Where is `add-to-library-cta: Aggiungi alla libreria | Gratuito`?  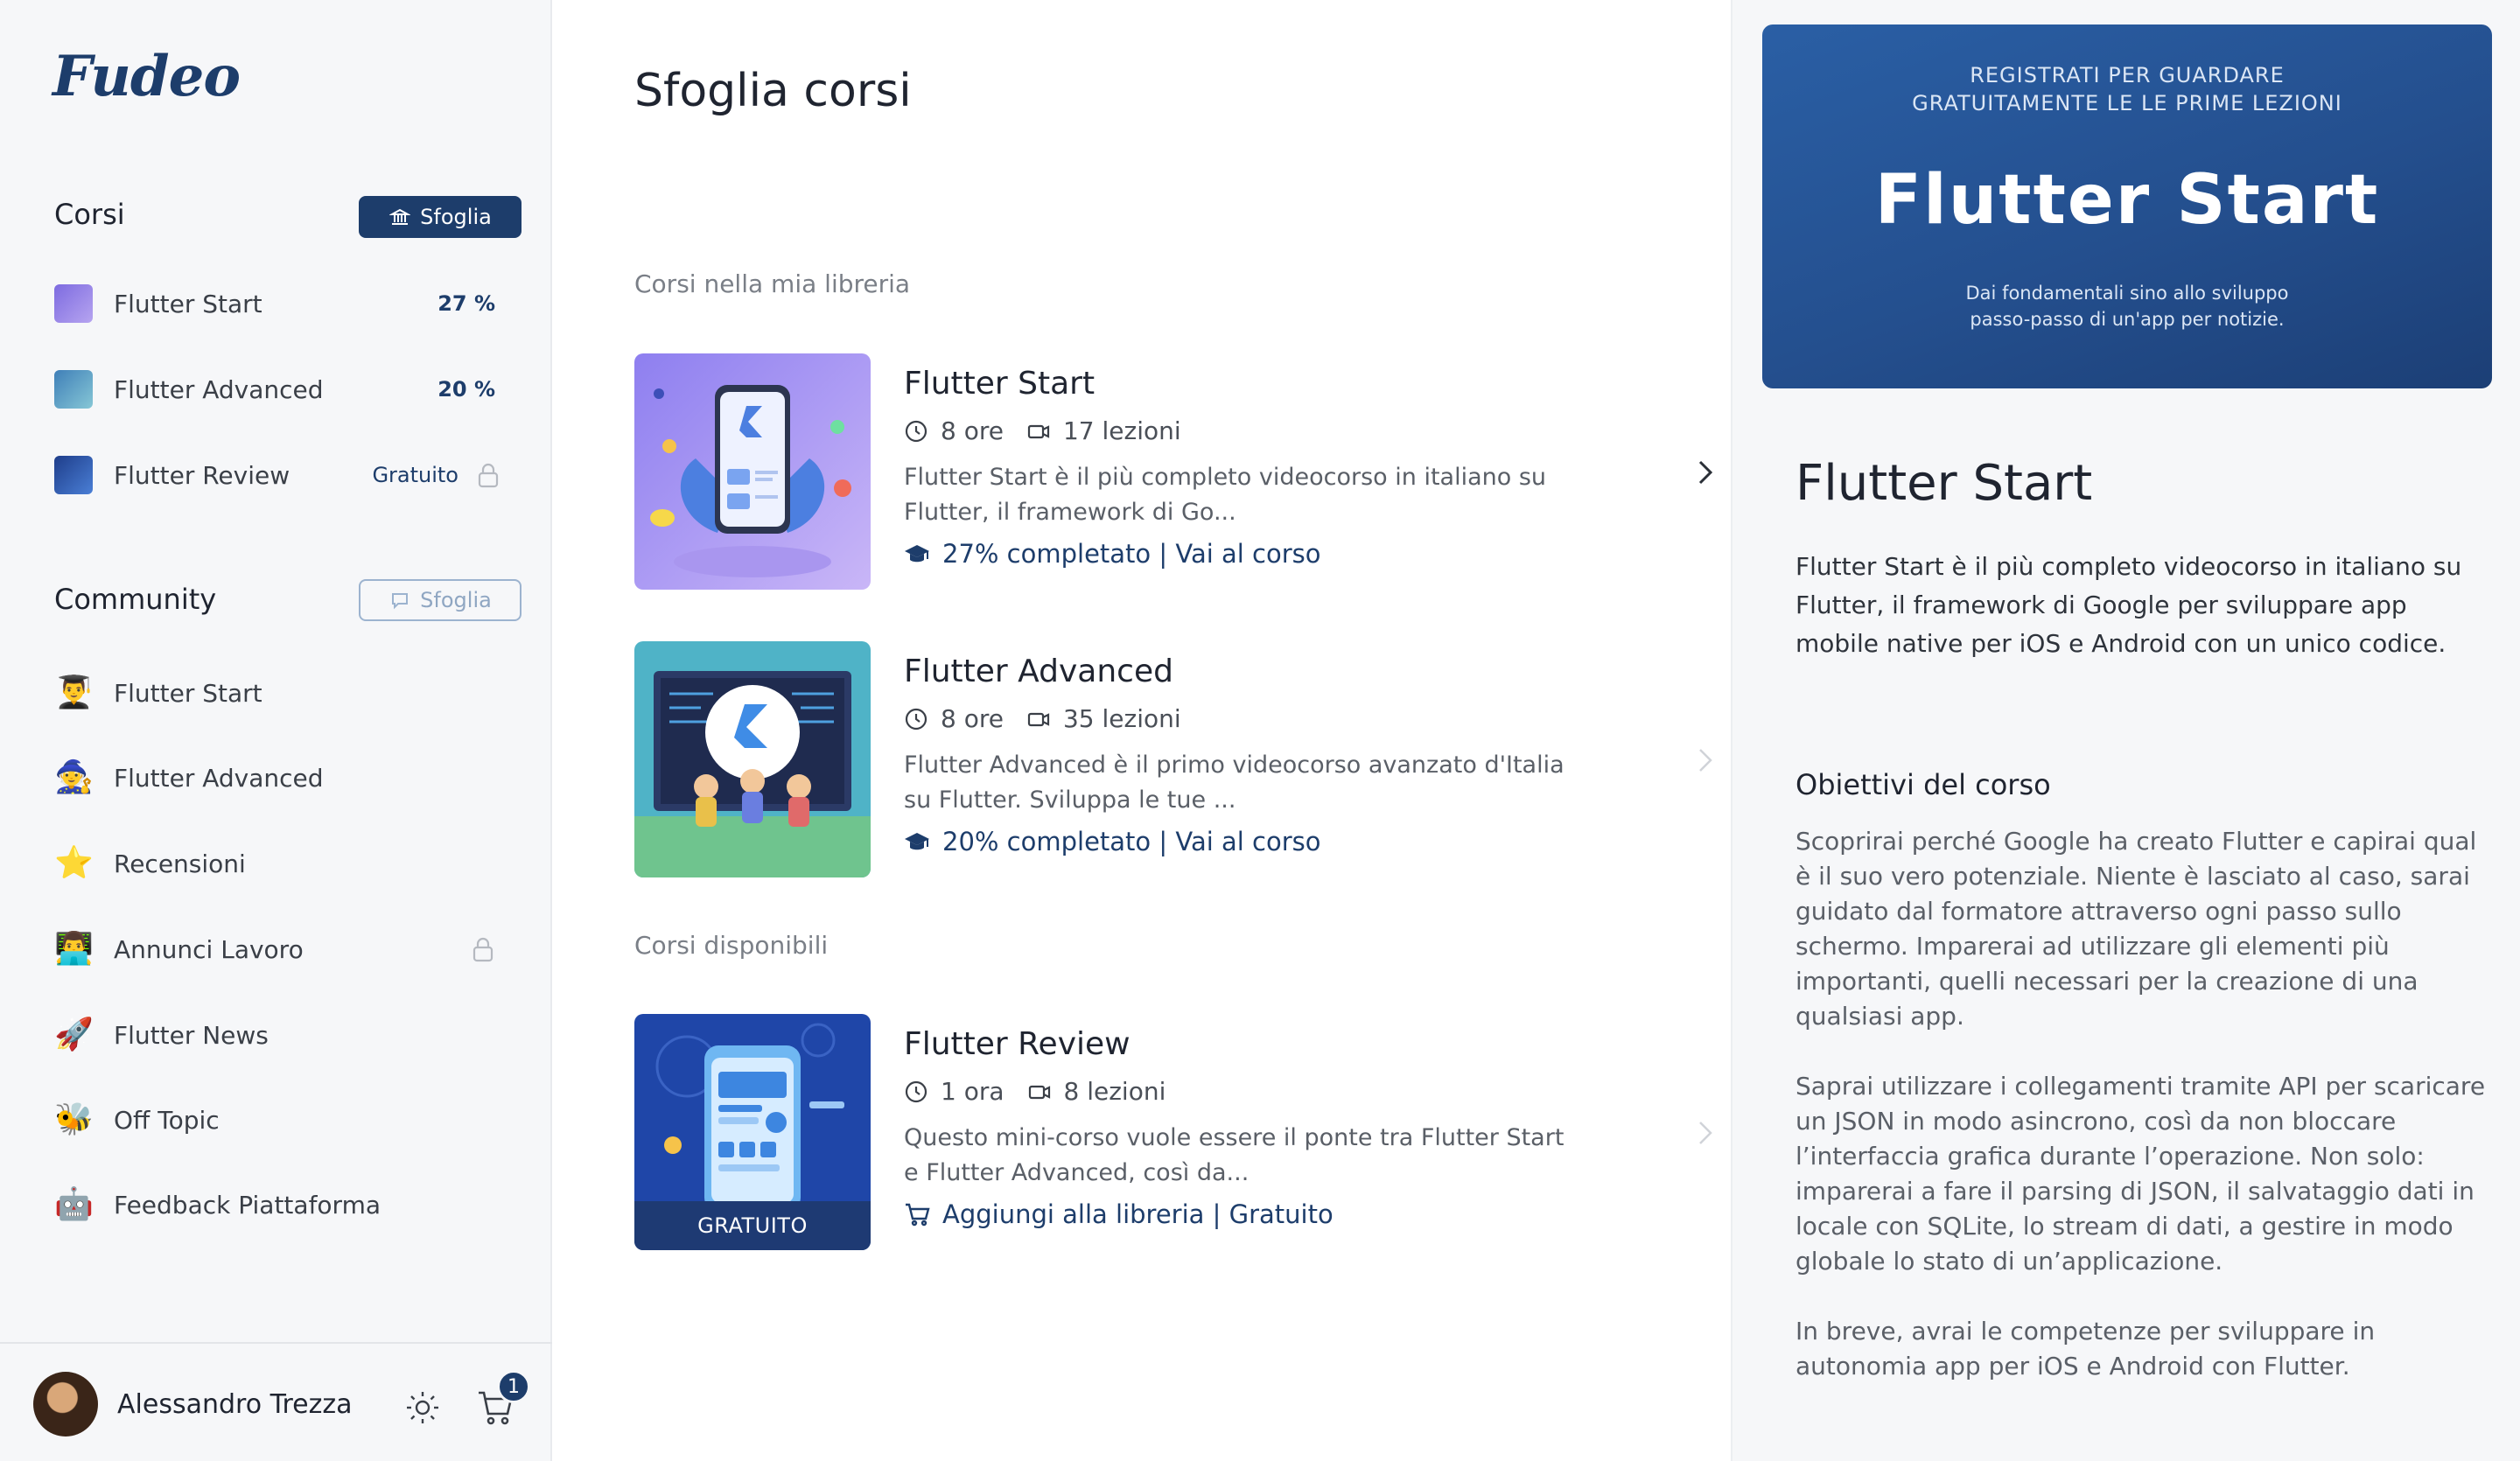 add-to-library-cta: Aggiungi alla libreria | Gratuito is located at coordinates (1119, 1214).